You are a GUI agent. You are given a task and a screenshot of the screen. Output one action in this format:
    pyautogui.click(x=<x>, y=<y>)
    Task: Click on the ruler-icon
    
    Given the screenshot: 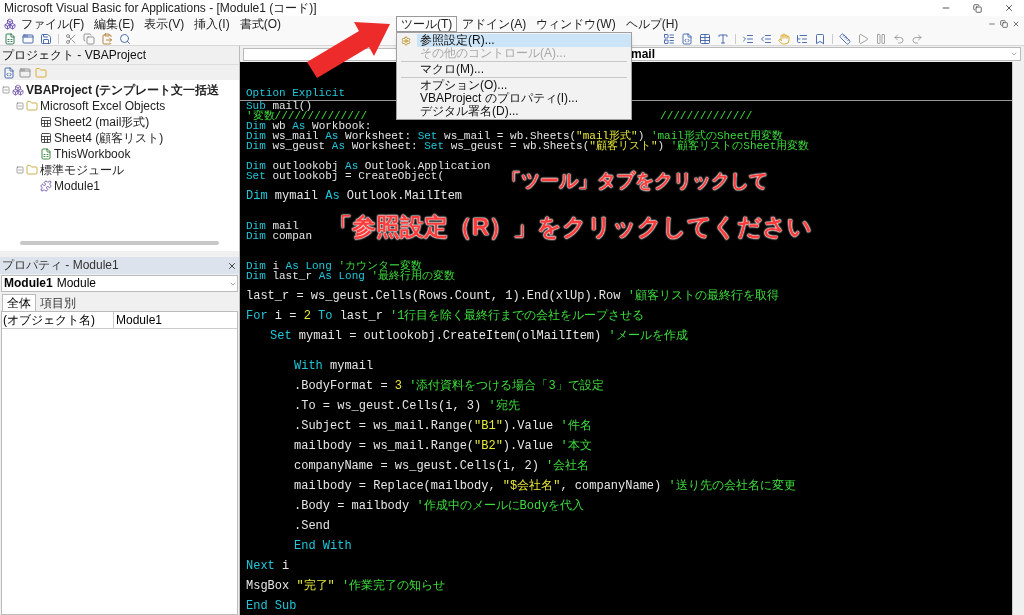 What is the action you would take?
    pyautogui.click(x=845, y=38)
    